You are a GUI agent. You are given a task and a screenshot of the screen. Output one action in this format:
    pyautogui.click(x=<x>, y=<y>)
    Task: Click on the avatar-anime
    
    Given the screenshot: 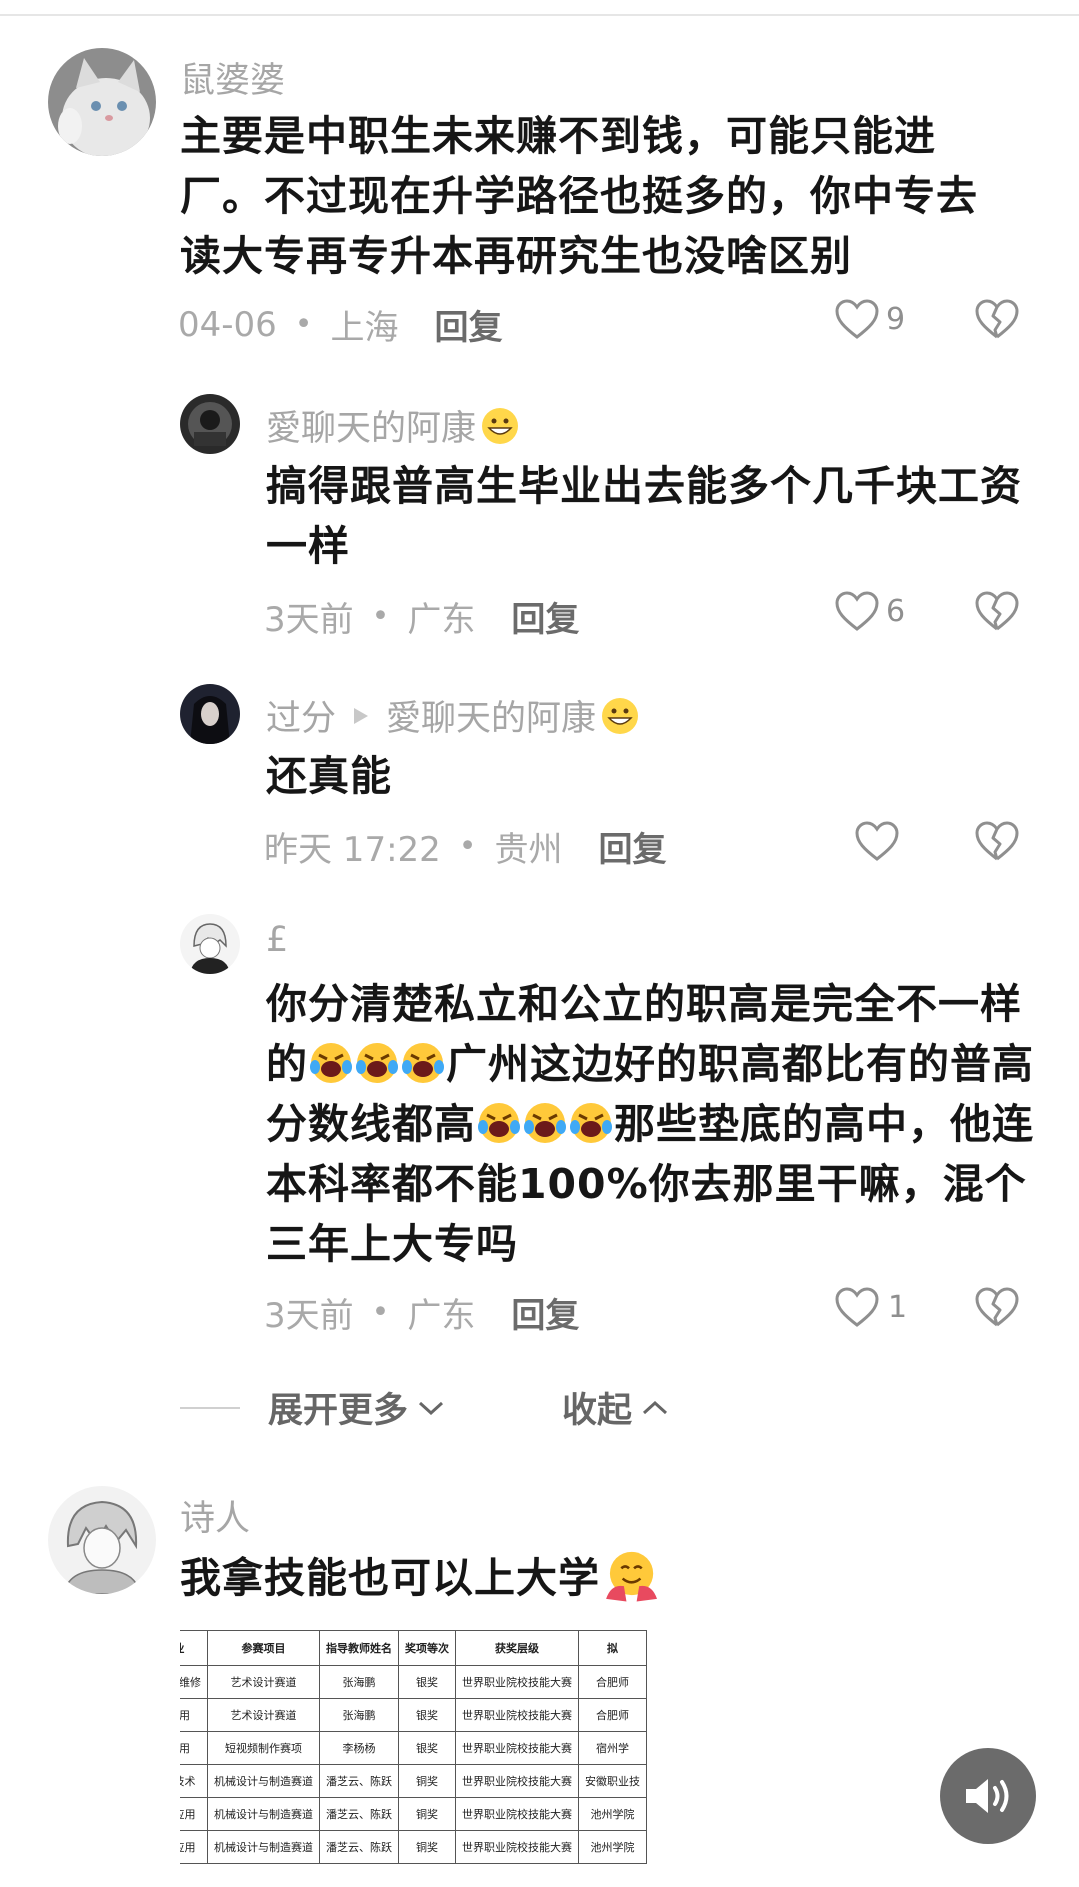 What is the action you would take?
    pyautogui.click(x=210, y=714)
    